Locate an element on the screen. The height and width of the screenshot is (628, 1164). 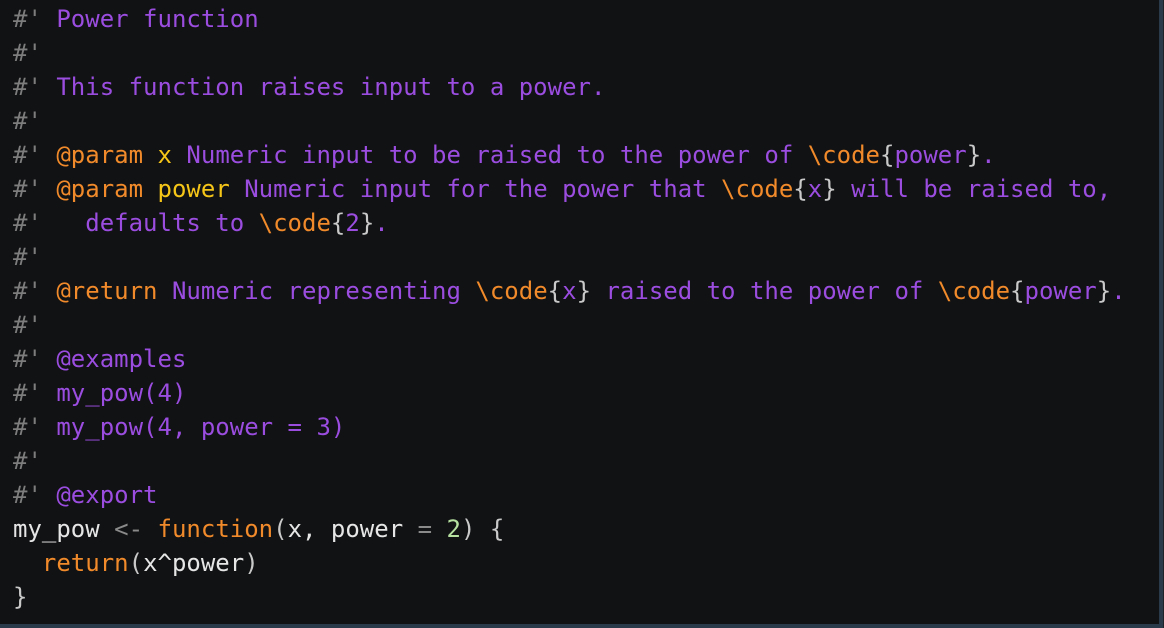
code-line: #' defaults to \code{2}. is located at coordinates (569, 223).